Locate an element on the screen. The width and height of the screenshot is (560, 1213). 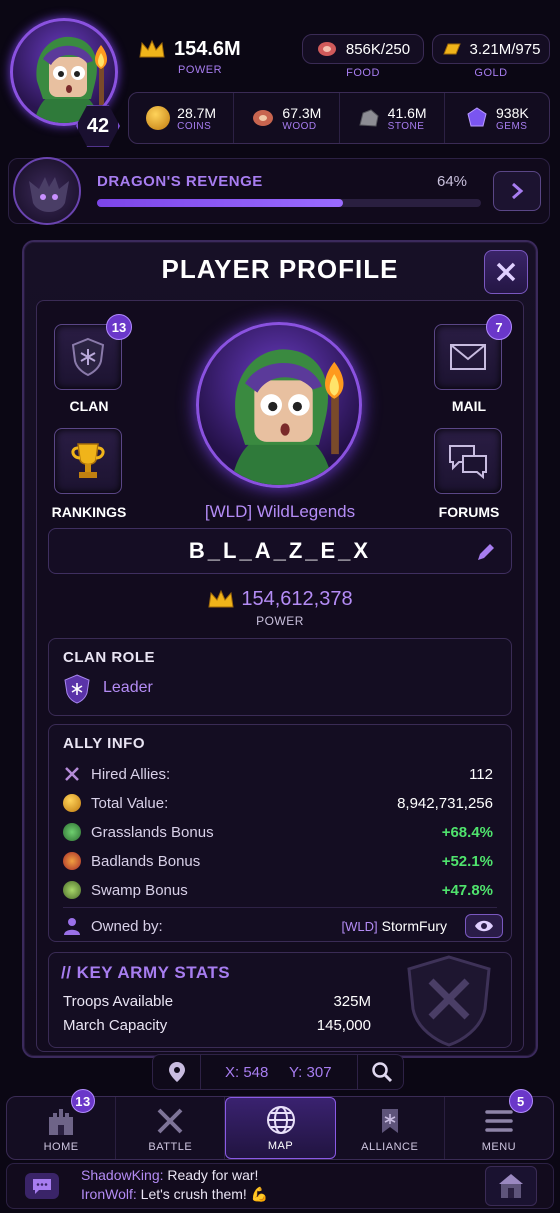
coins-value: 28.7M is located at coordinates (197, 112).